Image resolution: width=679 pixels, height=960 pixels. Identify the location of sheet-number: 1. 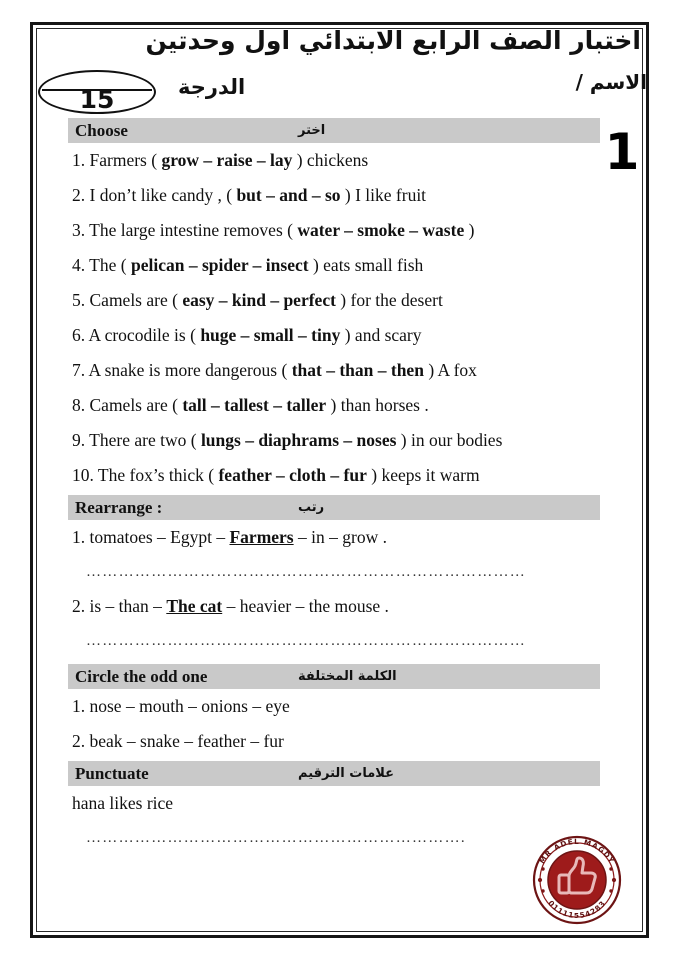
(622, 152).